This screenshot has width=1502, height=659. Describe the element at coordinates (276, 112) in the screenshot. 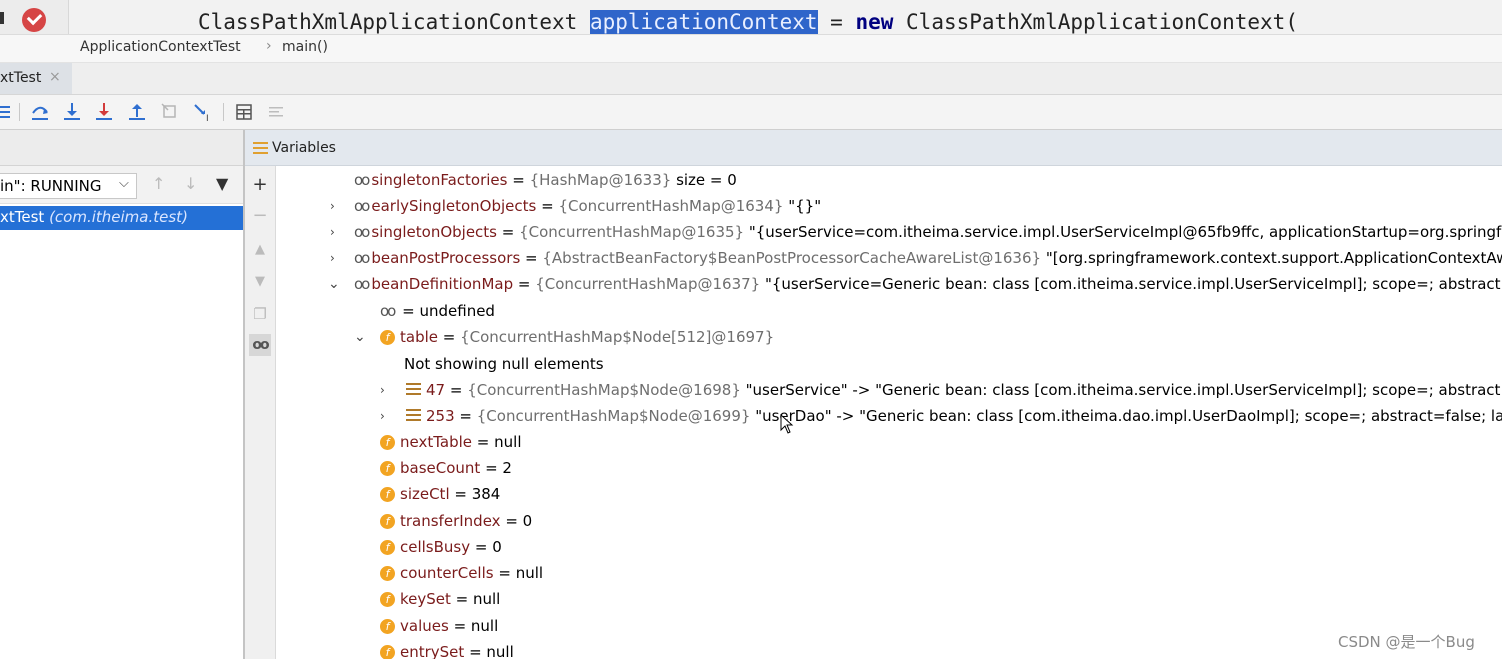

I see `trace-current-stream-icon` at that location.